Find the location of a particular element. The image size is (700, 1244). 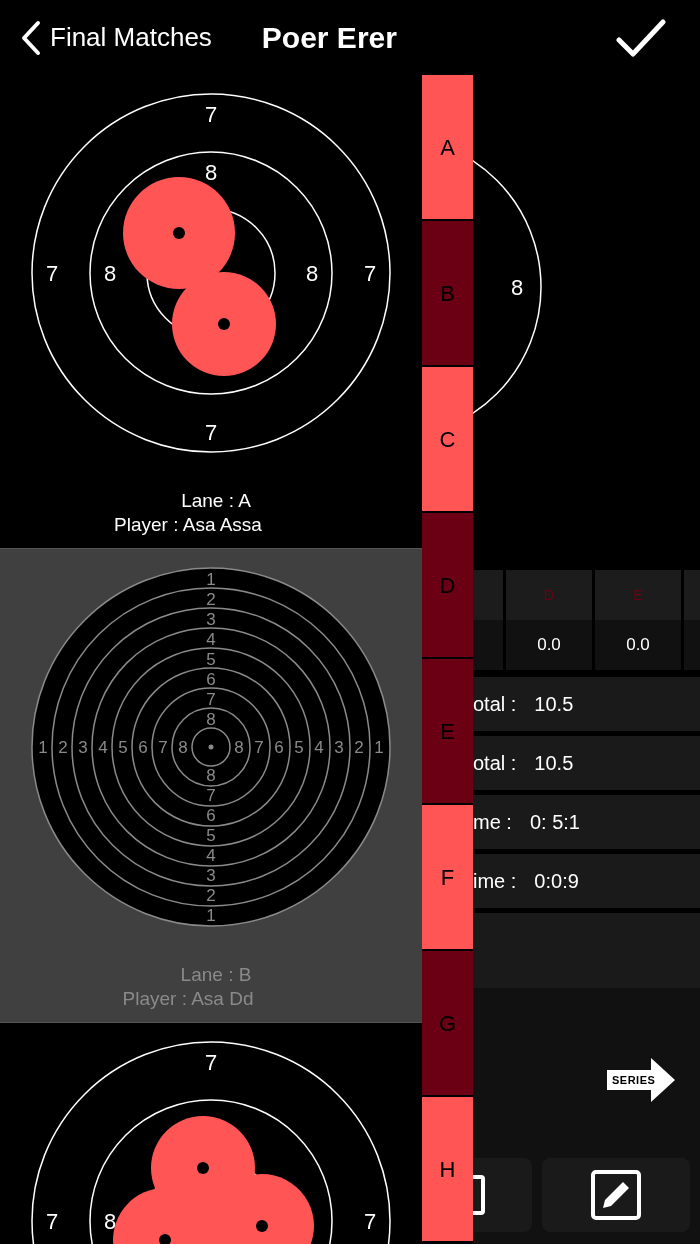

check-icon is located at coordinates (641, 37).